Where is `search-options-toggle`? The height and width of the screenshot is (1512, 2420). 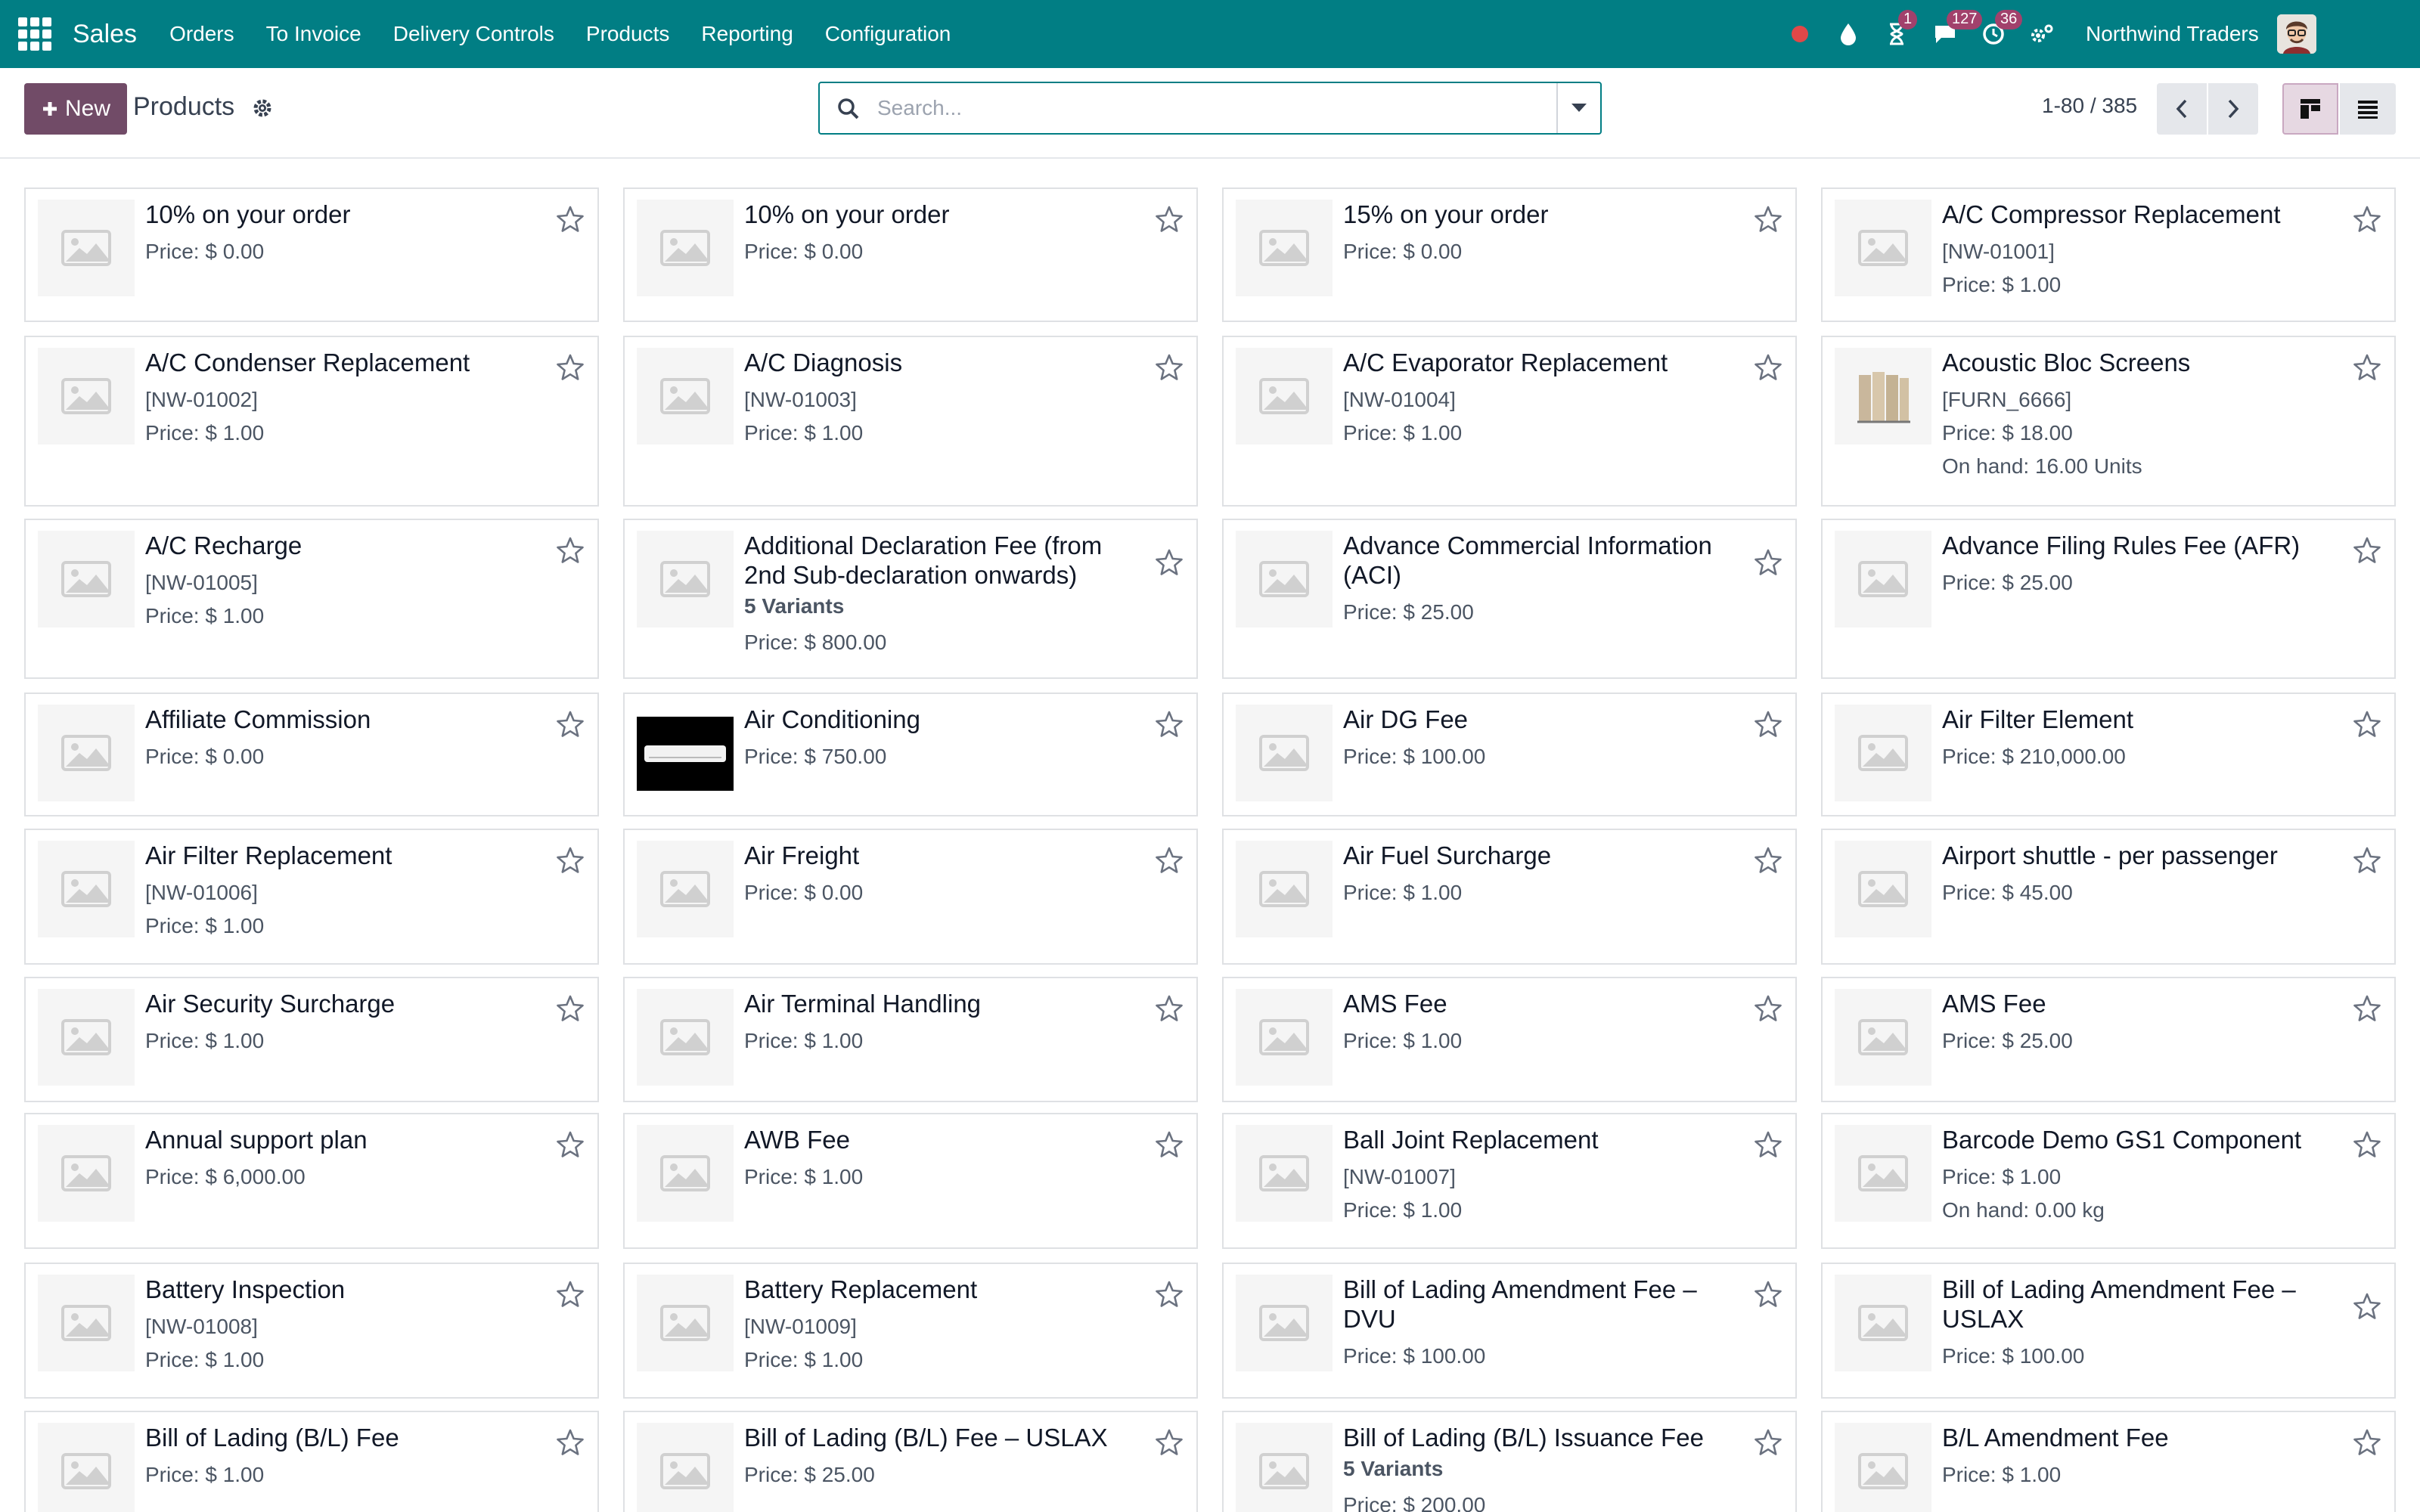
search-options-toggle is located at coordinates (1578, 108).